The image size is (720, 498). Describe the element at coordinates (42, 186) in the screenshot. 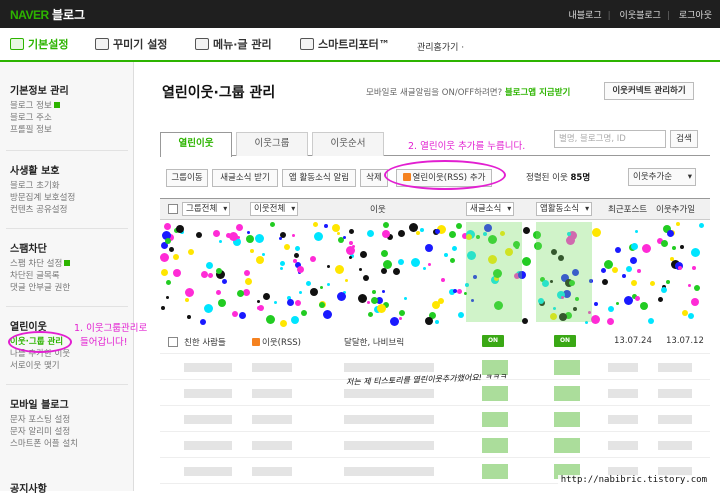

I see `sidebar-item-blog-reset: 블로그 초기화` at that location.